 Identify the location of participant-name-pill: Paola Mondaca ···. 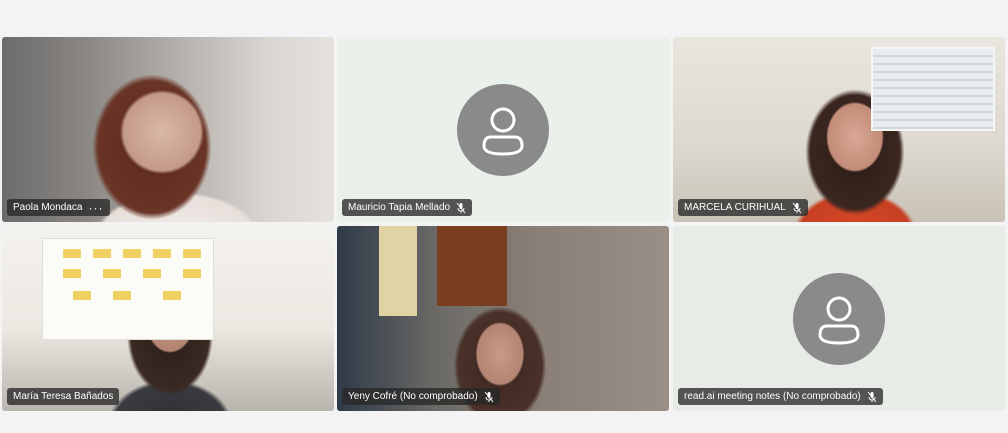
(58, 207).